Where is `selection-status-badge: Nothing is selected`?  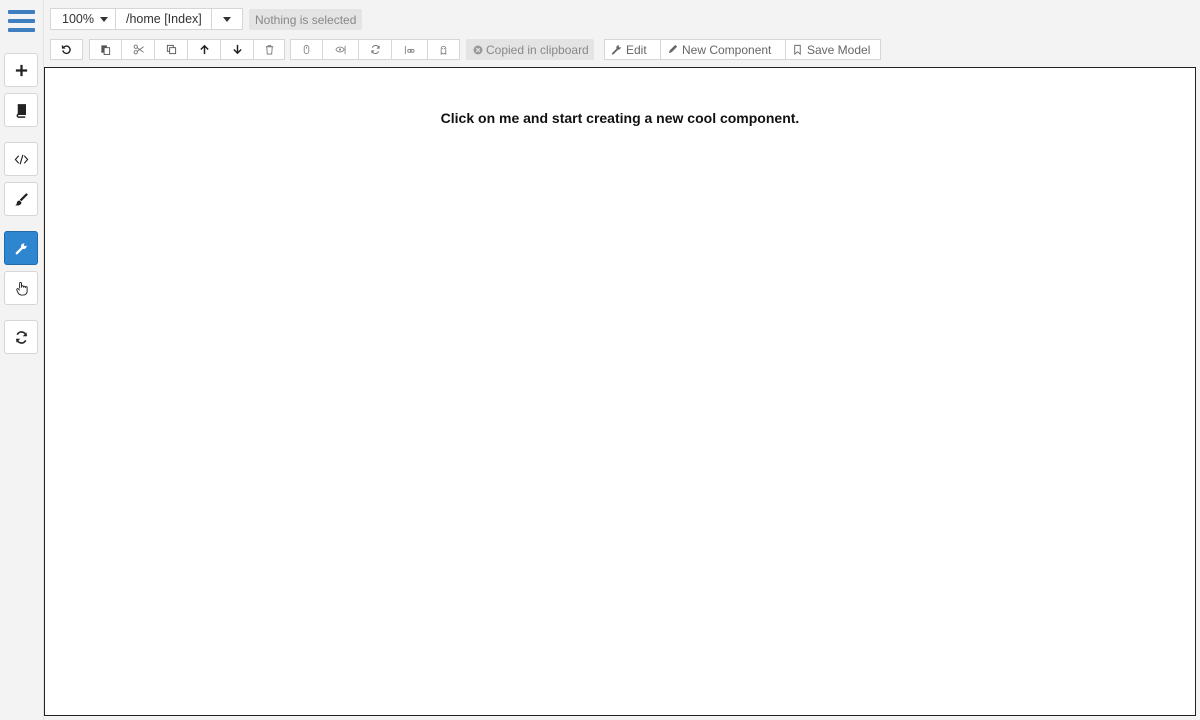 selection-status-badge: Nothing is selected is located at coordinates (306, 19).